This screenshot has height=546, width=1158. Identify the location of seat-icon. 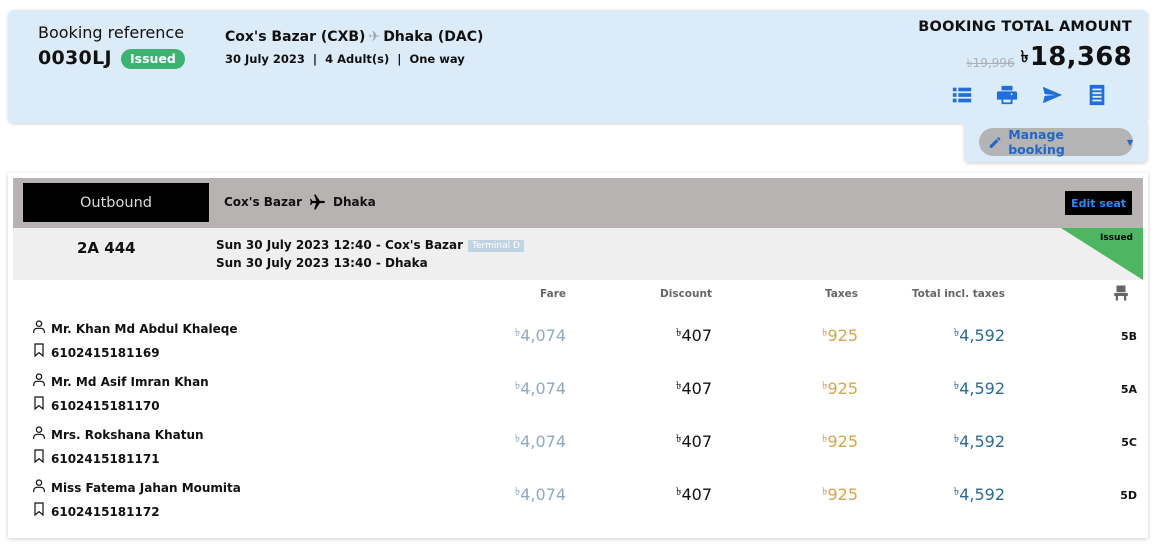
(1121, 292).